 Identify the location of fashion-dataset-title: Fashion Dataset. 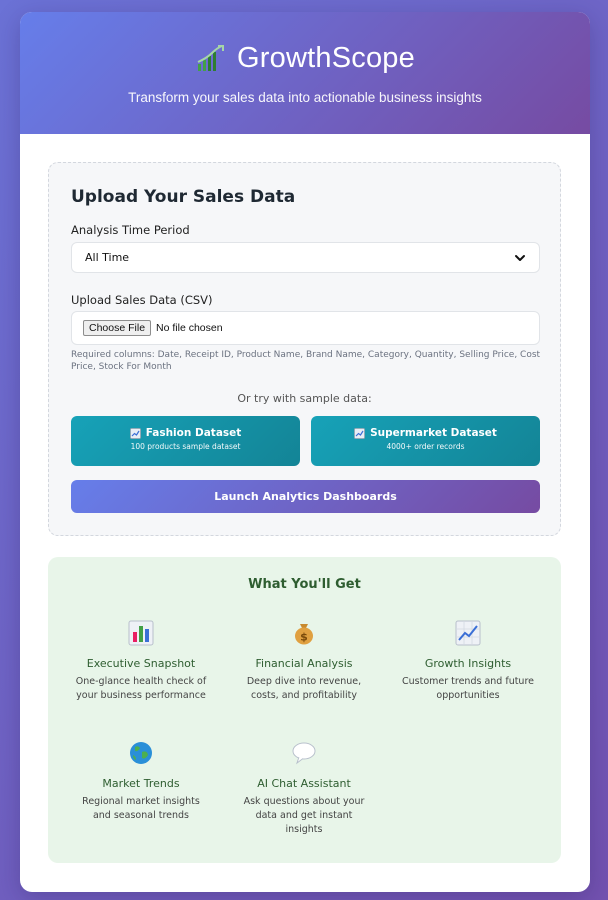
(193, 433).